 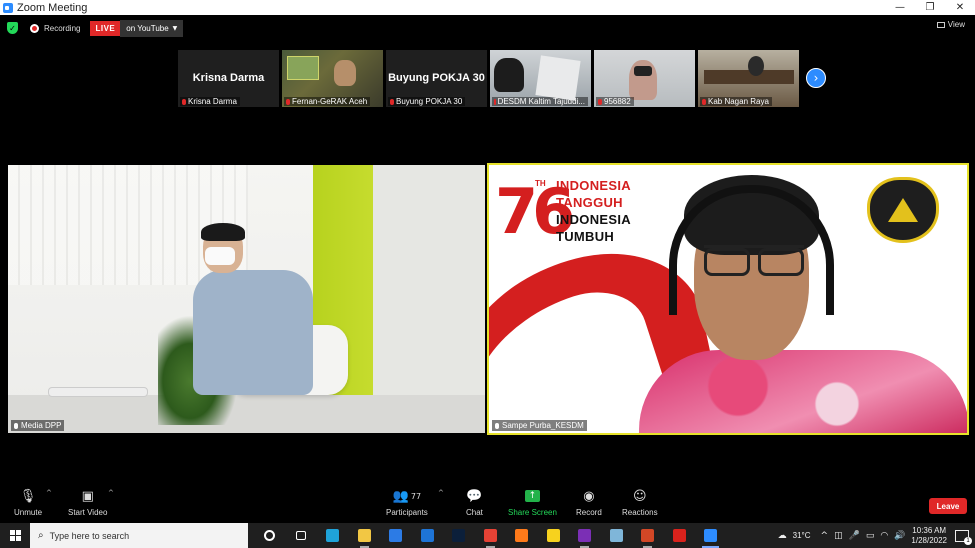 I want to click on video-person-hair, so click(x=223, y=232).